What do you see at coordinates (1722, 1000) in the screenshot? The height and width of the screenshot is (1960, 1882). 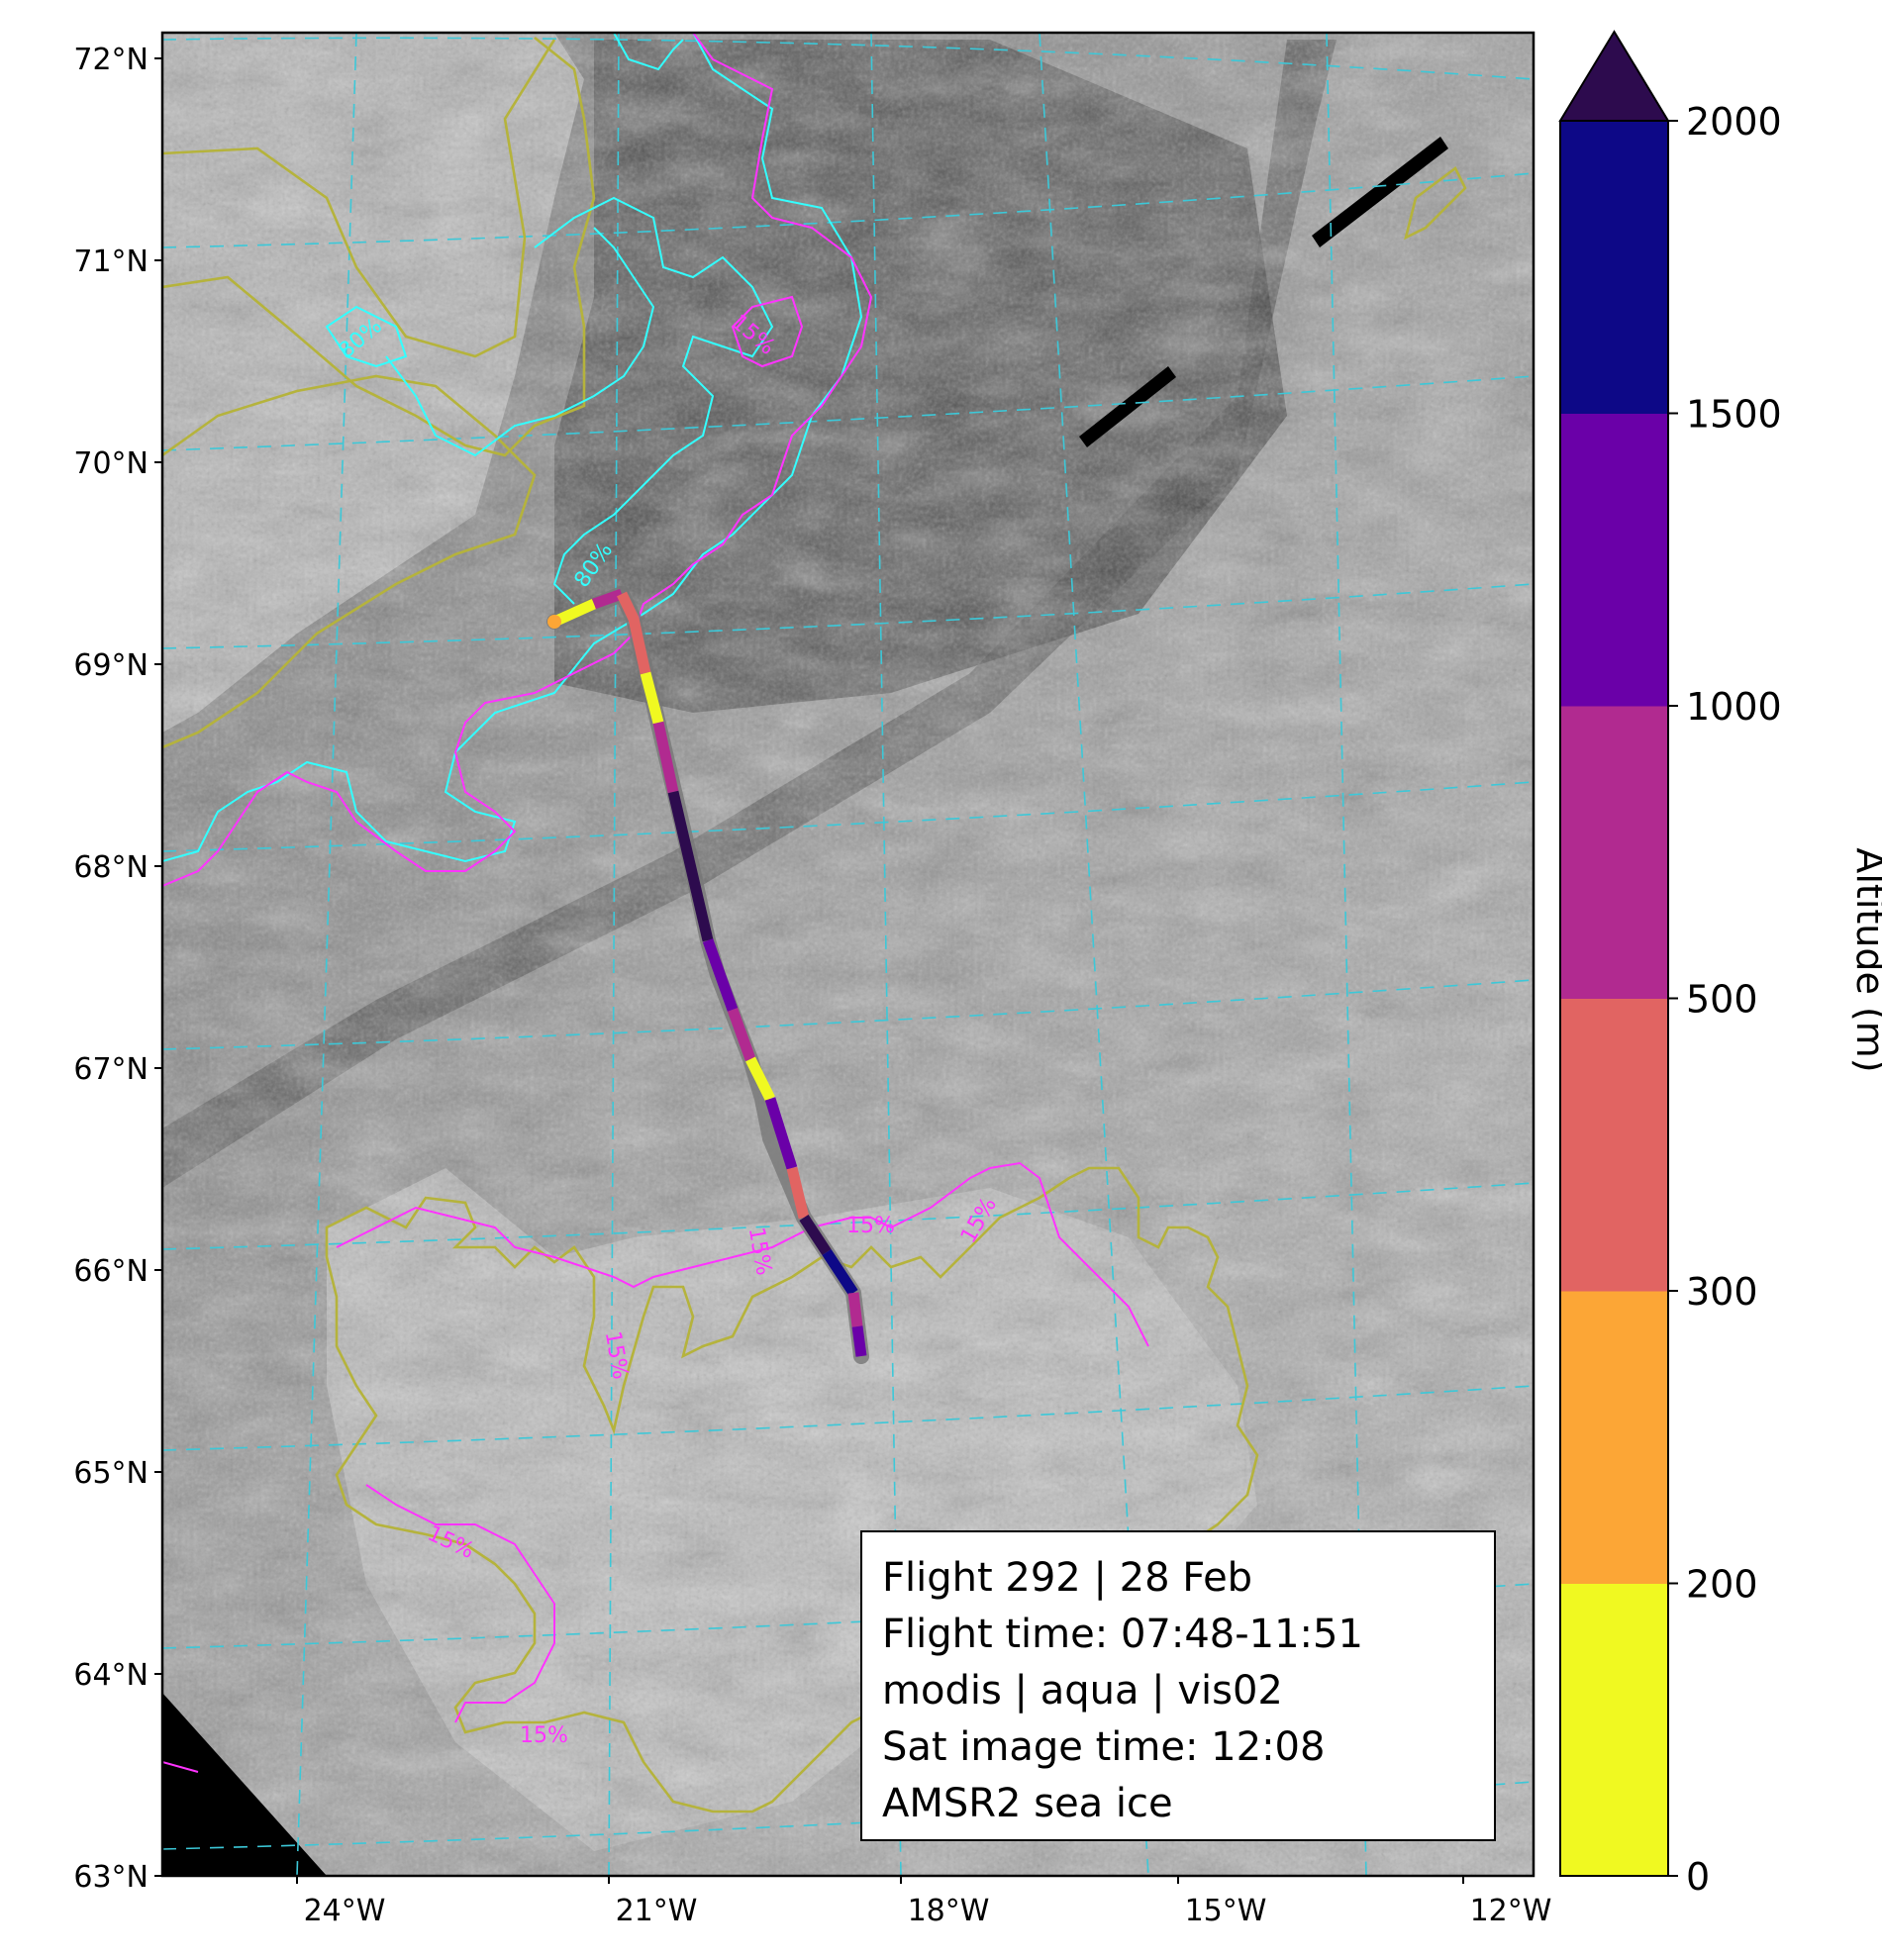 I see `colorbar-tick-label: 500` at bounding box center [1722, 1000].